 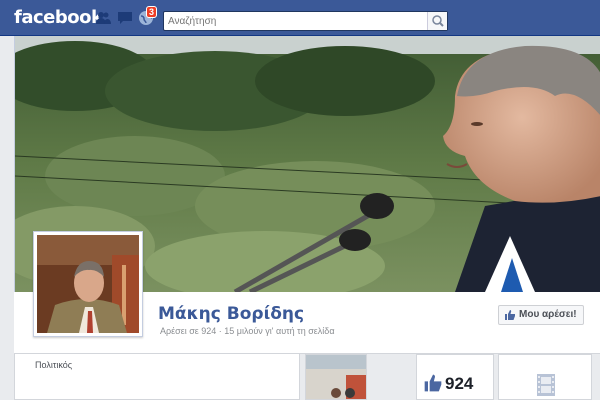 I want to click on profile-image, so click(x=88, y=284).